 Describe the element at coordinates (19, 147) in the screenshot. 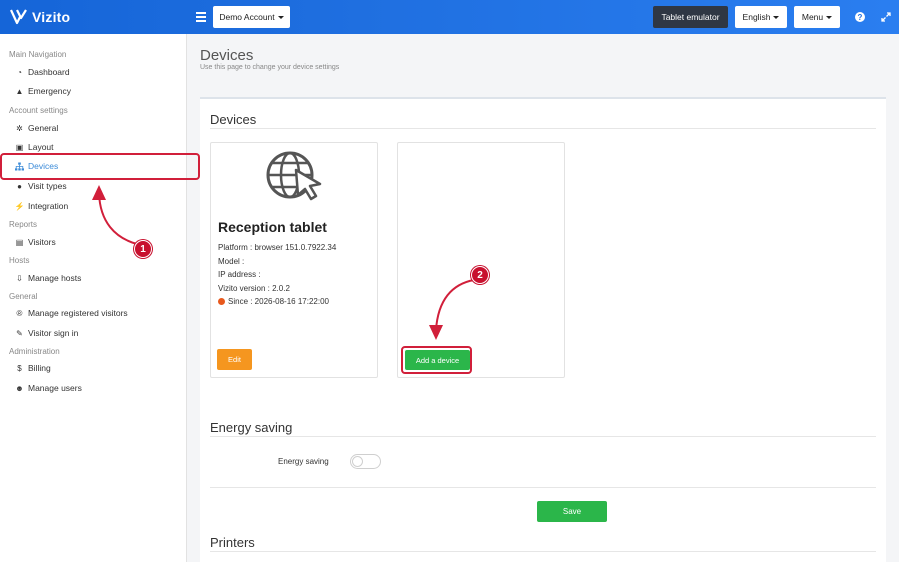

I see `image-icon: ▣` at that location.